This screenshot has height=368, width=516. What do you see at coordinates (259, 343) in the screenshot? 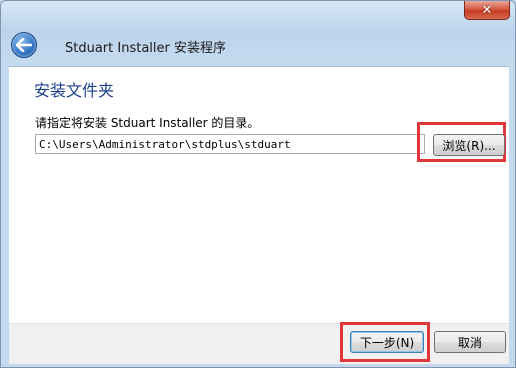
I see `footer-bar: 下一步(N) 取消` at bounding box center [259, 343].